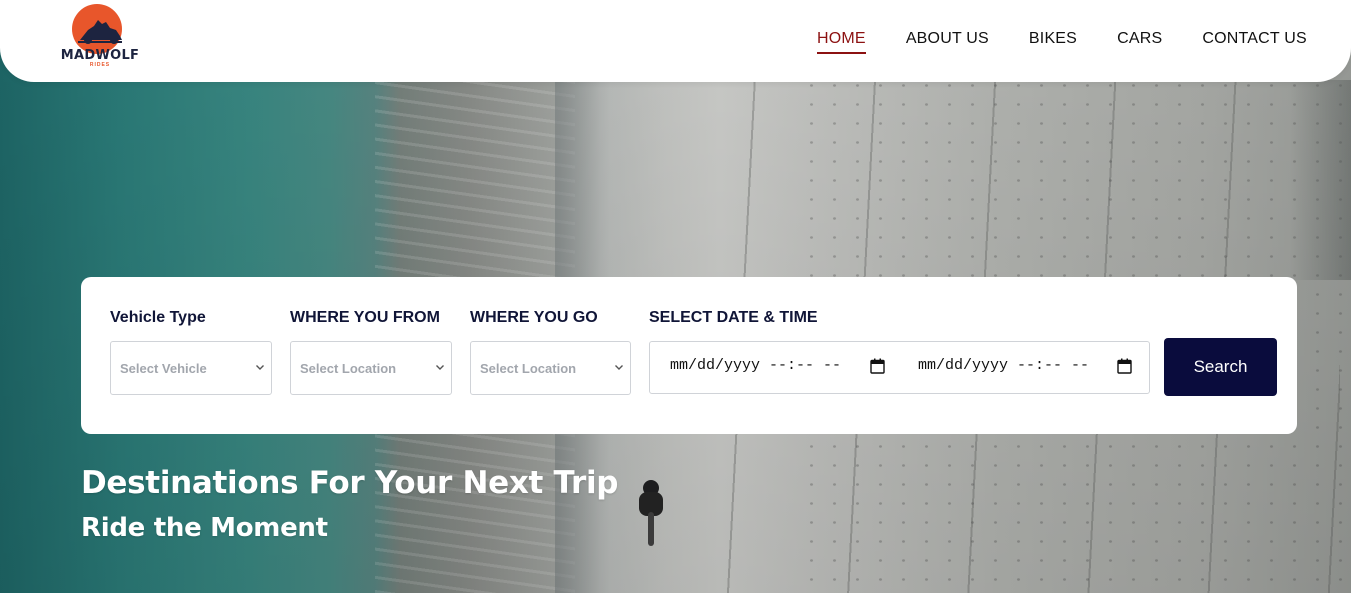  I want to click on date-time-field: mm/dd/yyyy --:-- -- mm/dd/yyyy --:-- --, so click(899, 367).